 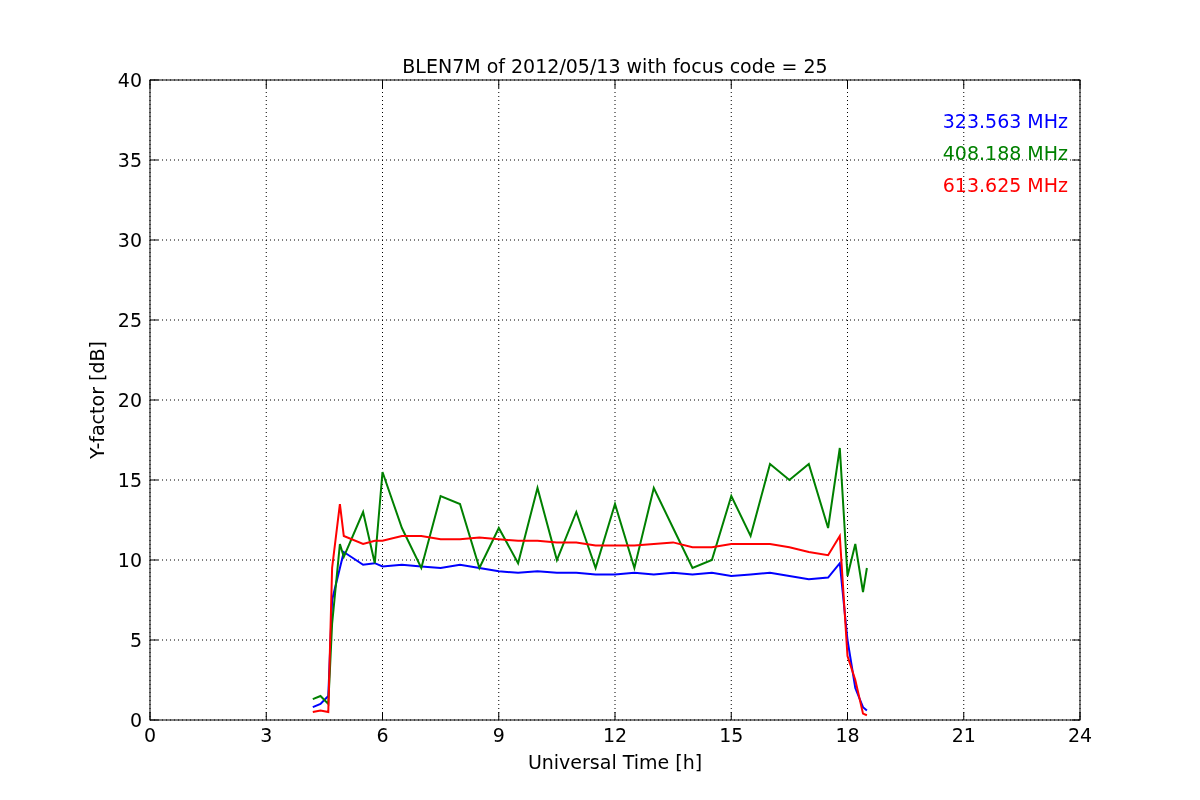 What do you see at coordinates (129, 400) in the screenshot?
I see `y-tick-label: 20` at bounding box center [129, 400].